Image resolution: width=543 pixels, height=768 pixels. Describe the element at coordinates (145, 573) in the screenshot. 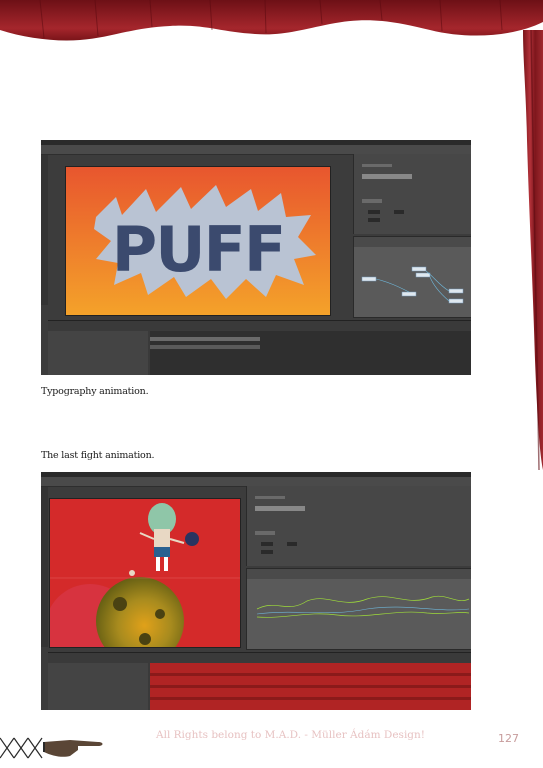

I see `stage-view` at that location.